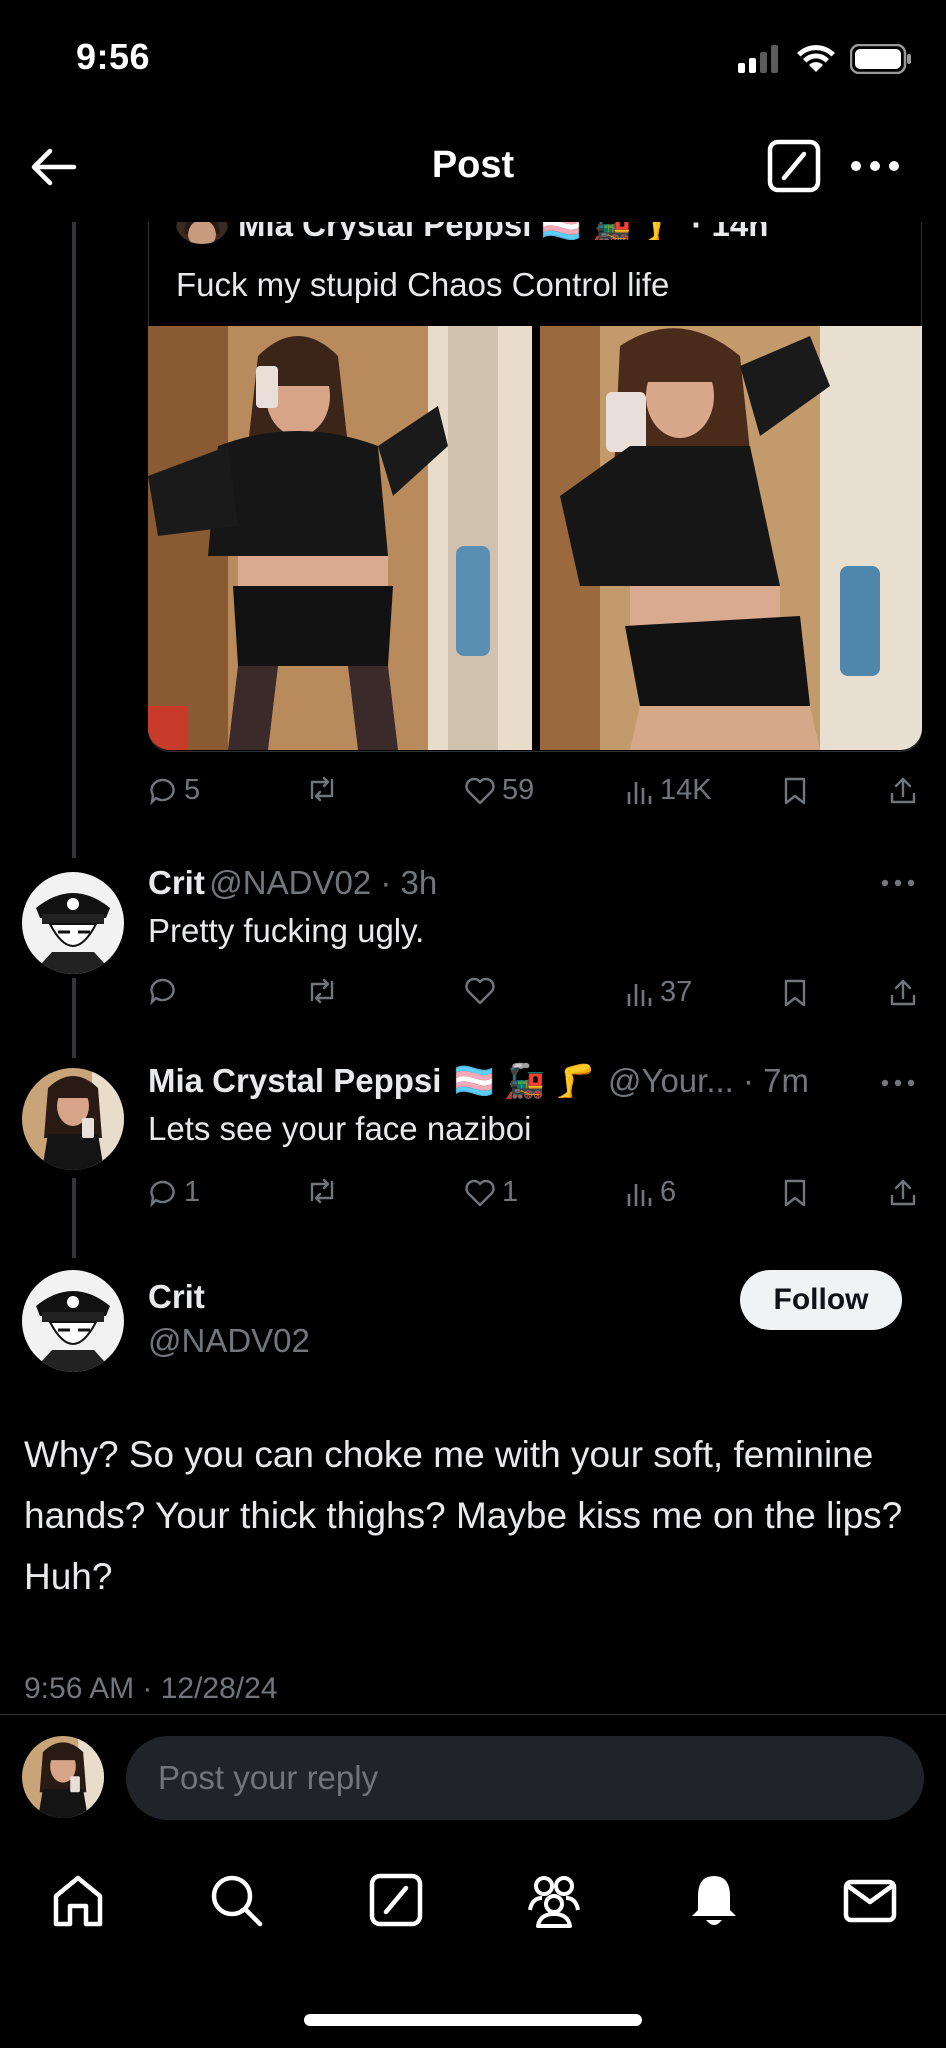 The height and width of the screenshot is (2048, 946). What do you see at coordinates (74, 540) in the screenshot?
I see `thread-line-top` at bounding box center [74, 540].